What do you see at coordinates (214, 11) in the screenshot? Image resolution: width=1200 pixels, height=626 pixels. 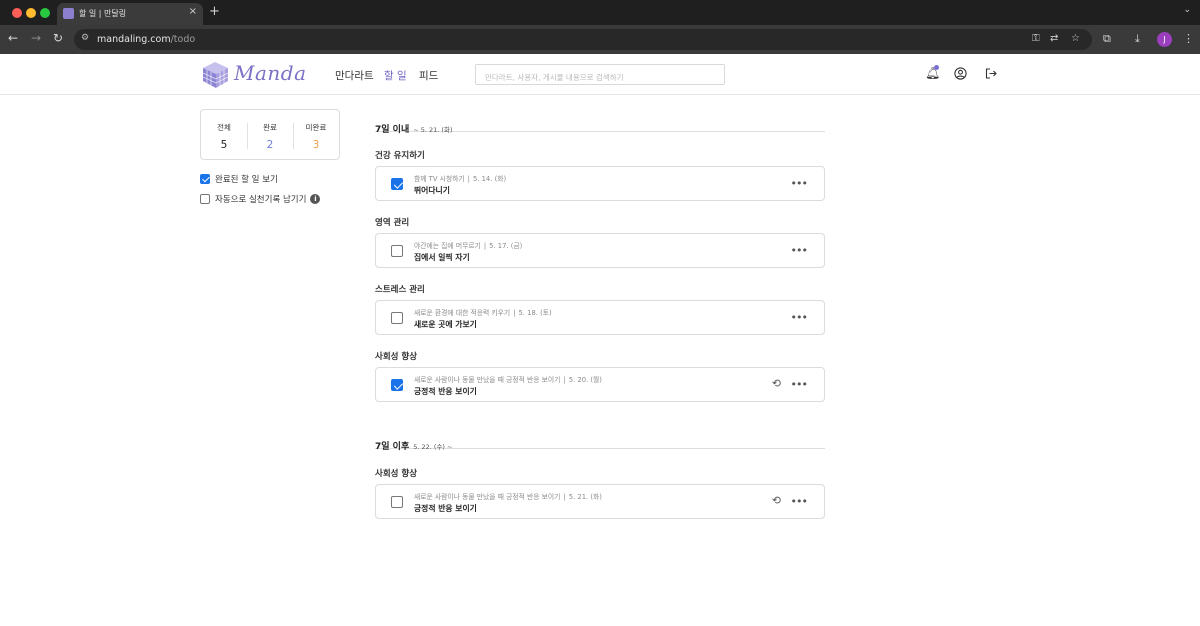 I see `new-tab-button: +` at bounding box center [214, 11].